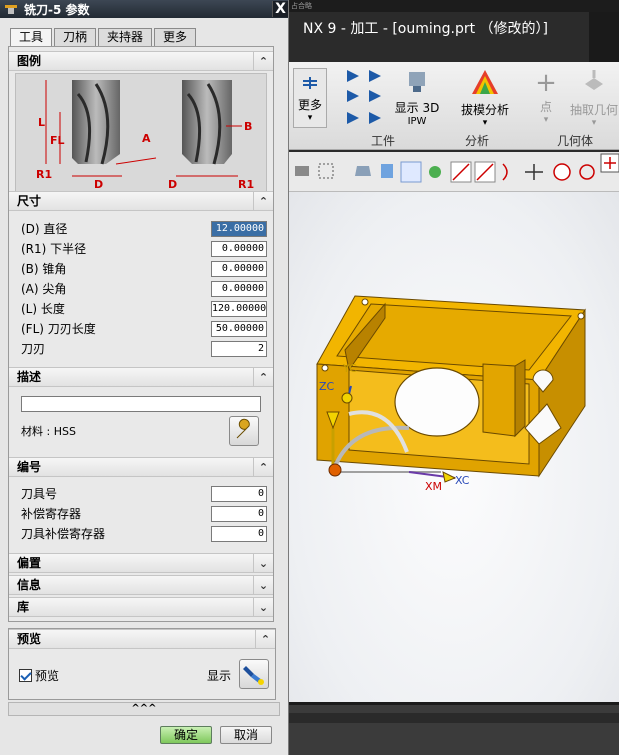  I want to click on tab-holder-shank: 刀柄, so click(75, 37).